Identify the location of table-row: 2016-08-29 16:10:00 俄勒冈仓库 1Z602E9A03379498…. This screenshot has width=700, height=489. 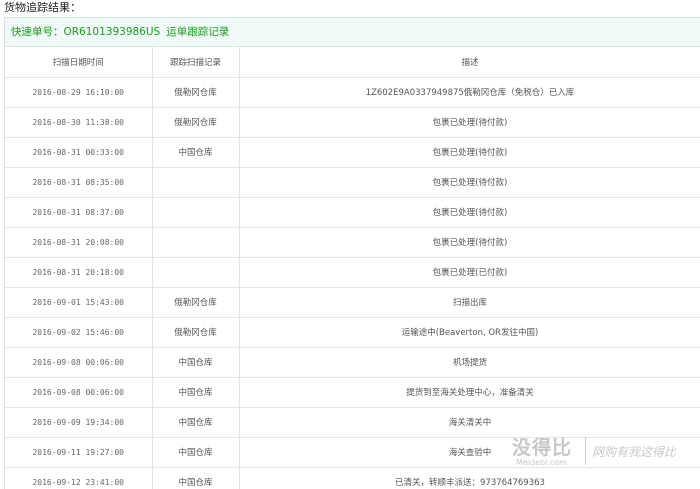
(352, 92).